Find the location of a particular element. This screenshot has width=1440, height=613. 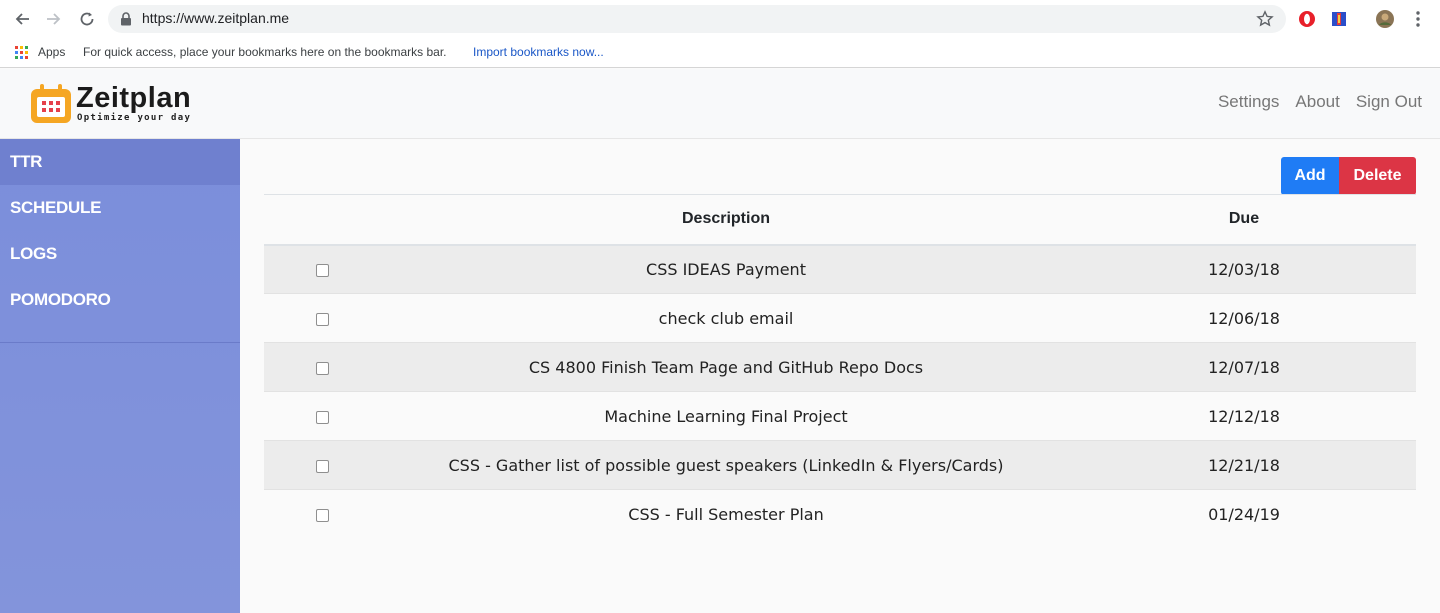

profile-avatar-icon is located at coordinates (1385, 19).